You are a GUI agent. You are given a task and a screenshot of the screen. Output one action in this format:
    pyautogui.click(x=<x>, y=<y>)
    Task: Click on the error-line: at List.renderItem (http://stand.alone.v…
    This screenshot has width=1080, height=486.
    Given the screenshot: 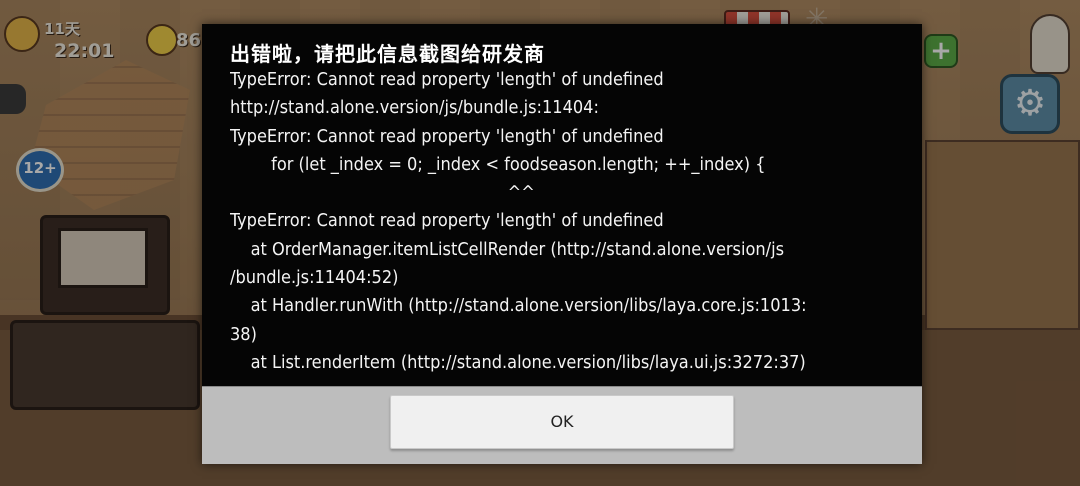 What is the action you would take?
    pyautogui.click(x=518, y=362)
    